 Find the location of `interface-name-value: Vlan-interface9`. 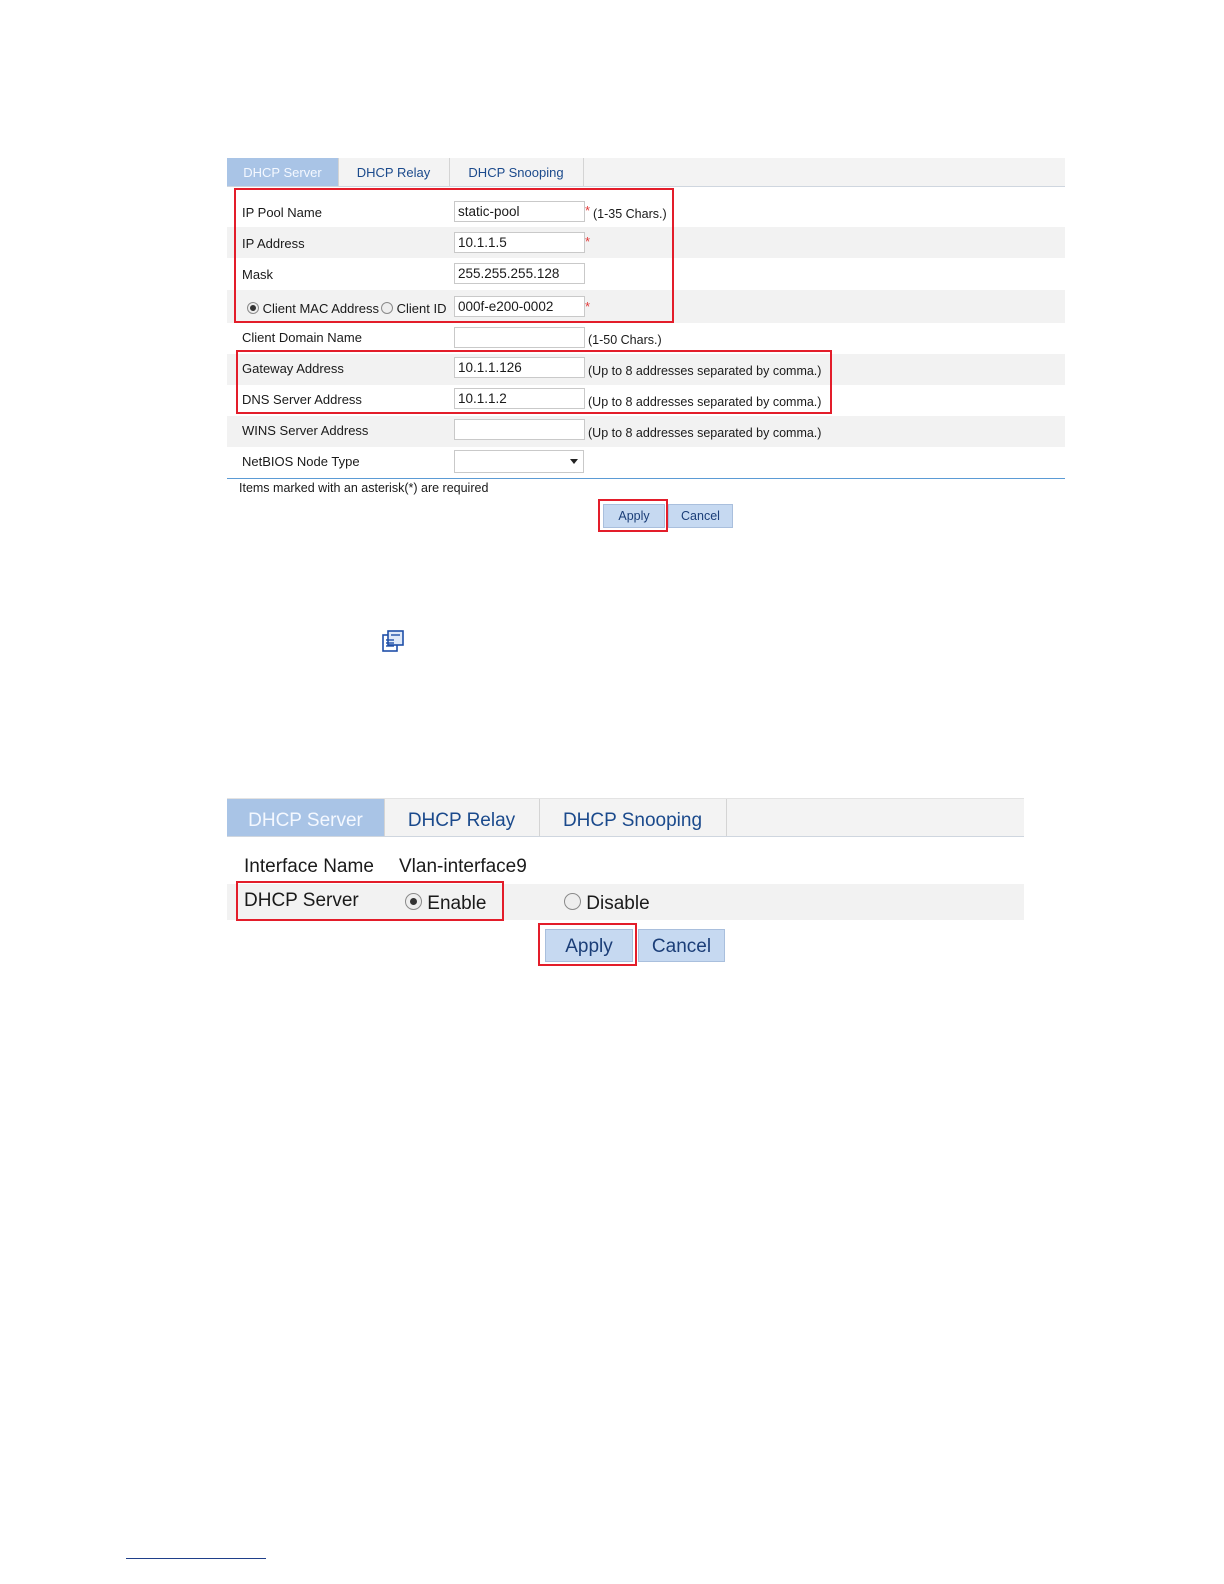

interface-name-value: Vlan-interface9 is located at coordinates (463, 866).